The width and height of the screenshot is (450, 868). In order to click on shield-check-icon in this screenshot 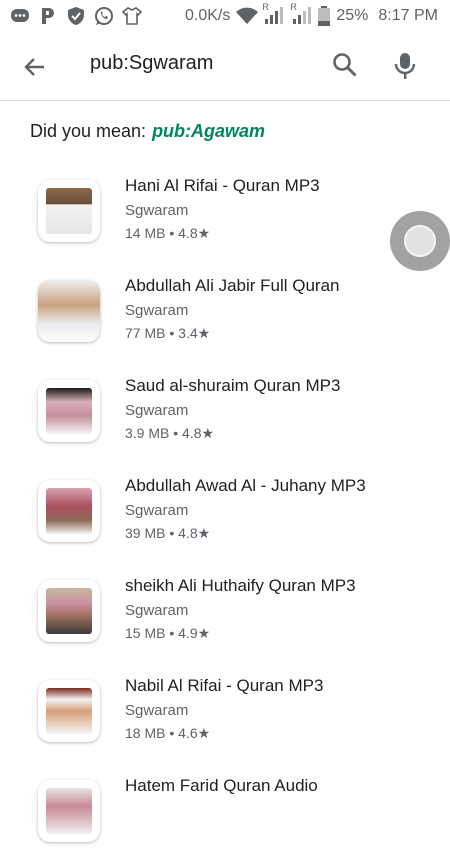, I will do `click(76, 16)`.